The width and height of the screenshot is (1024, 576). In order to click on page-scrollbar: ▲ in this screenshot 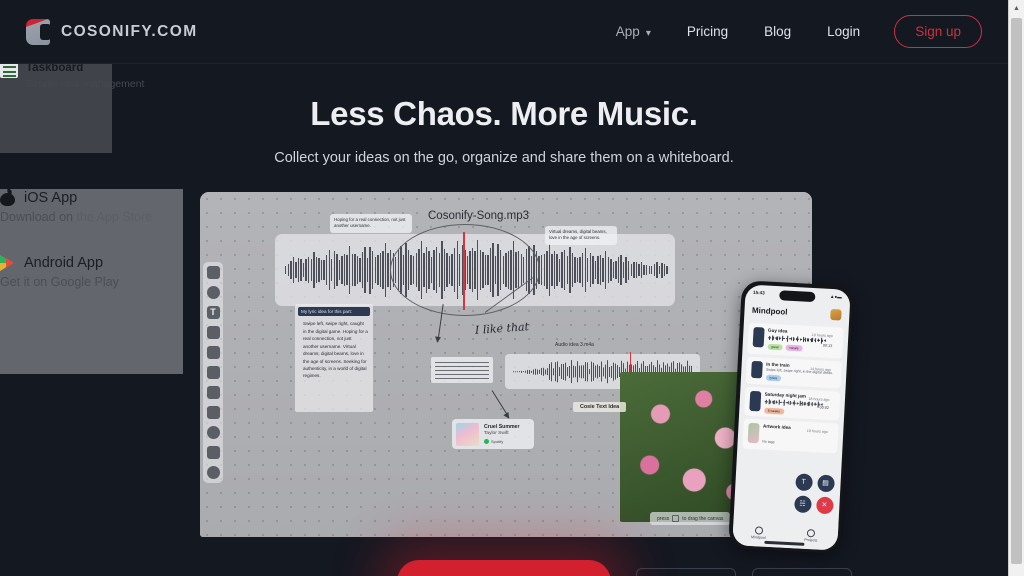, I will do `click(1016, 288)`.